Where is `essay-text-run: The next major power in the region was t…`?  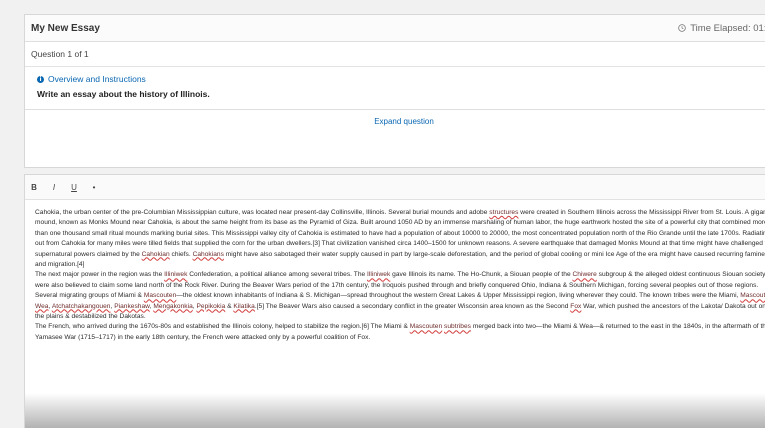
essay-text-run: The next major power in the region was t… is located at coordinates (100, 275).